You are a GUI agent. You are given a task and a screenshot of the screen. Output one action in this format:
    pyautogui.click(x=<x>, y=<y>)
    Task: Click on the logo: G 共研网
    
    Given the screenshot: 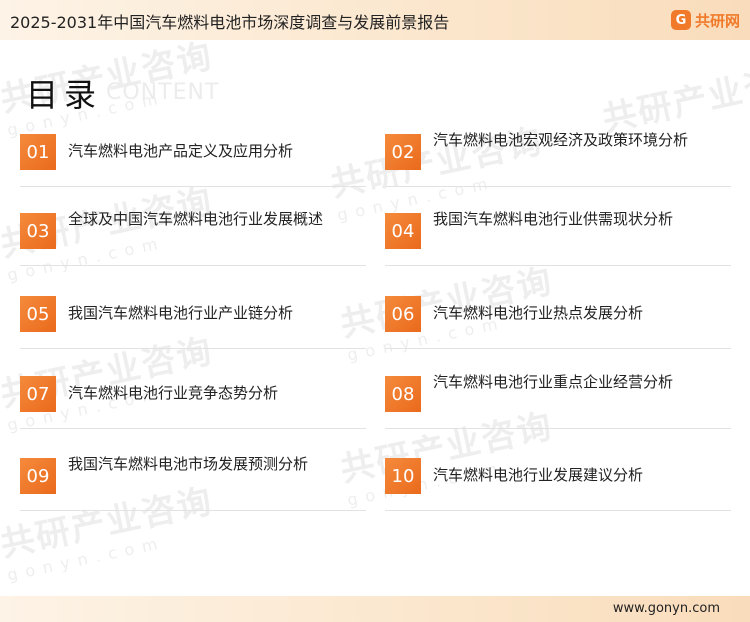 What is the action you would take?
    pyautogui.click(x=705, y=20)
    